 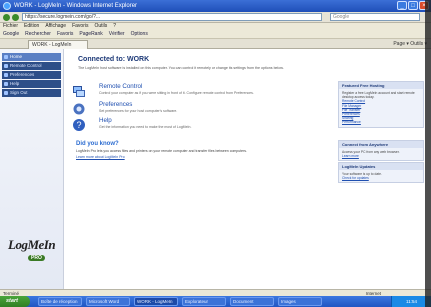 What do you see at coordinates (100, 26) in the screenshot?
I see `menu-tools: Outils` at bounding box center [100, 26].